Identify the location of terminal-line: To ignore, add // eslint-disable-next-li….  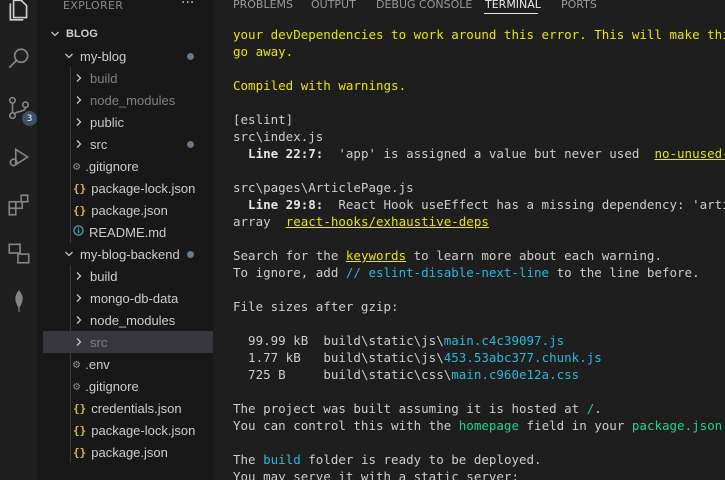
(466, 272).